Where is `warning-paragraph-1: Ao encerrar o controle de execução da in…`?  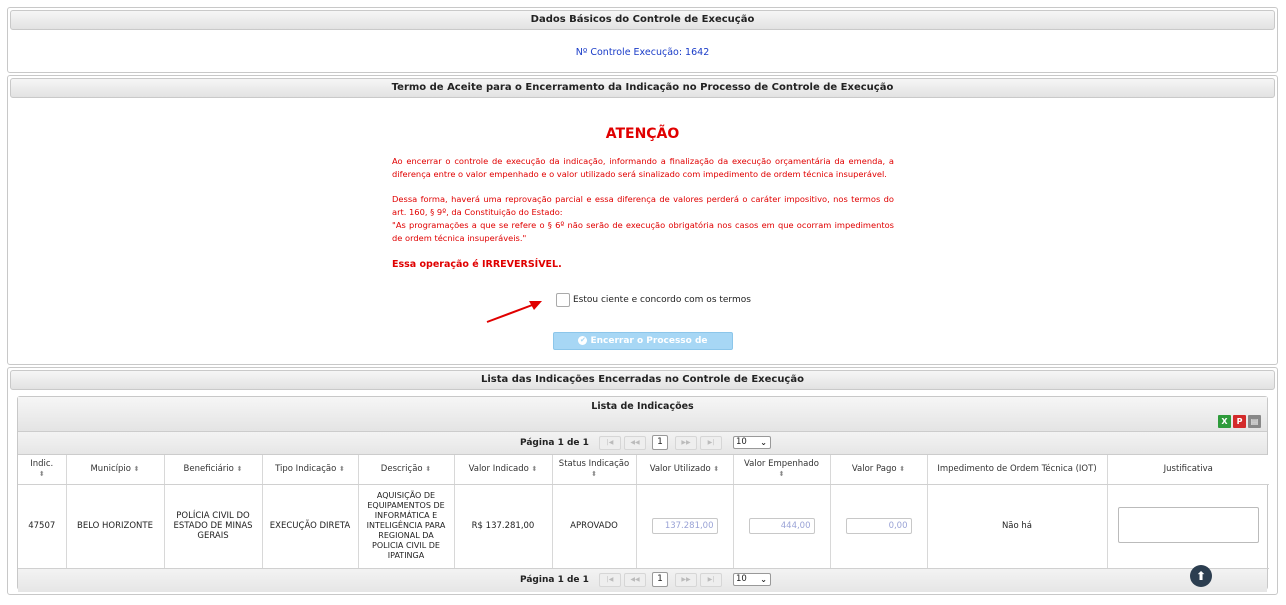 warning-paragraph-1: Ao encerrar o controle de execução da in… is located at coordinates (643, 167).